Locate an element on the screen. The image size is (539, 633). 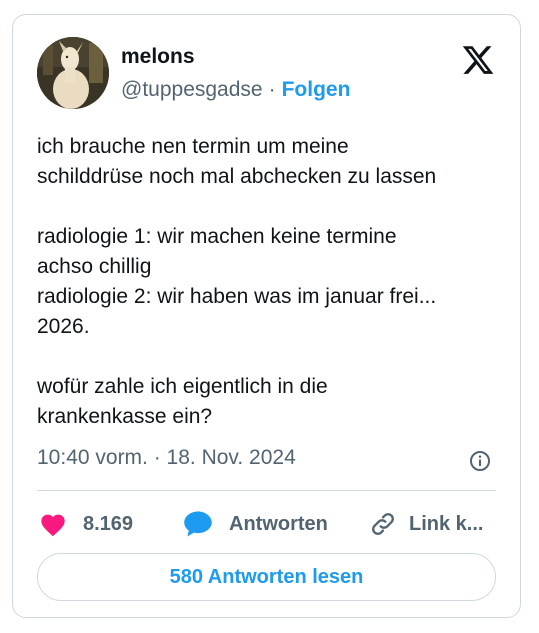
heart-icon is located at coordinates (53, 525).